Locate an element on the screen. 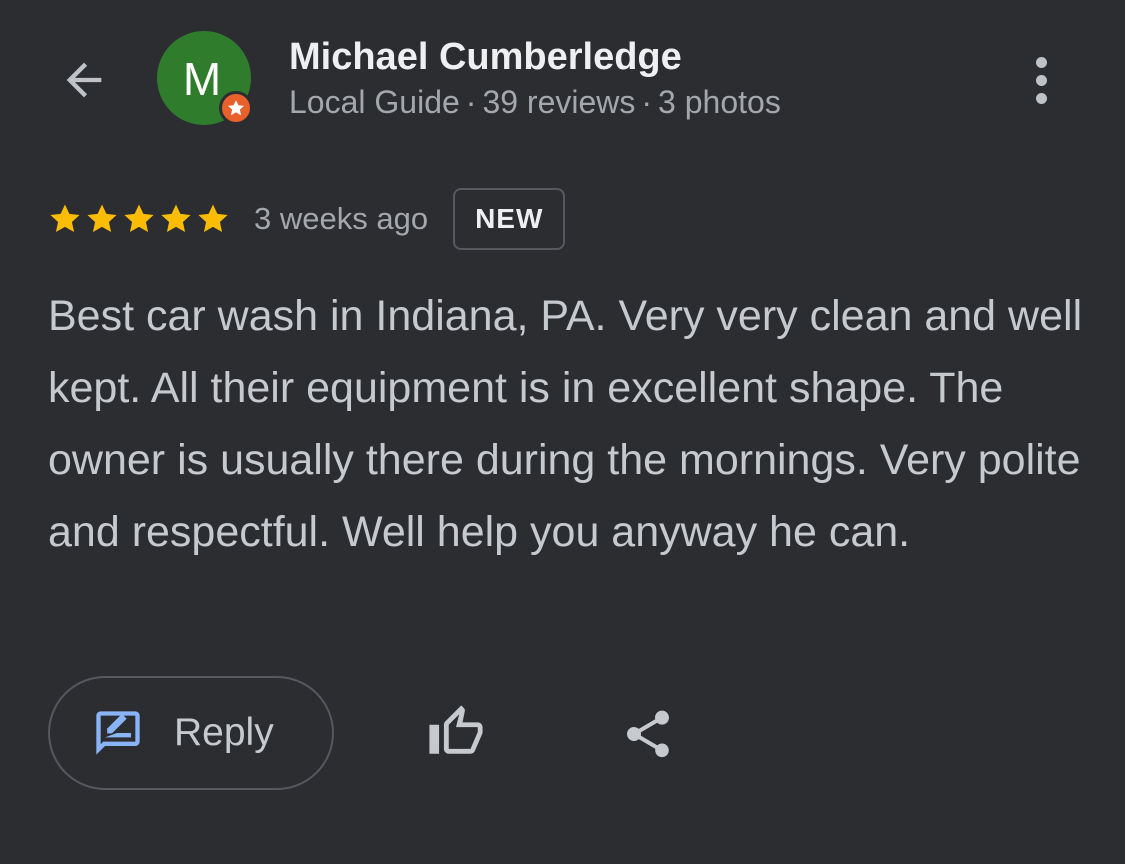  rating-row: 3 weeks ago NEW is located at coordinates (307, 219).